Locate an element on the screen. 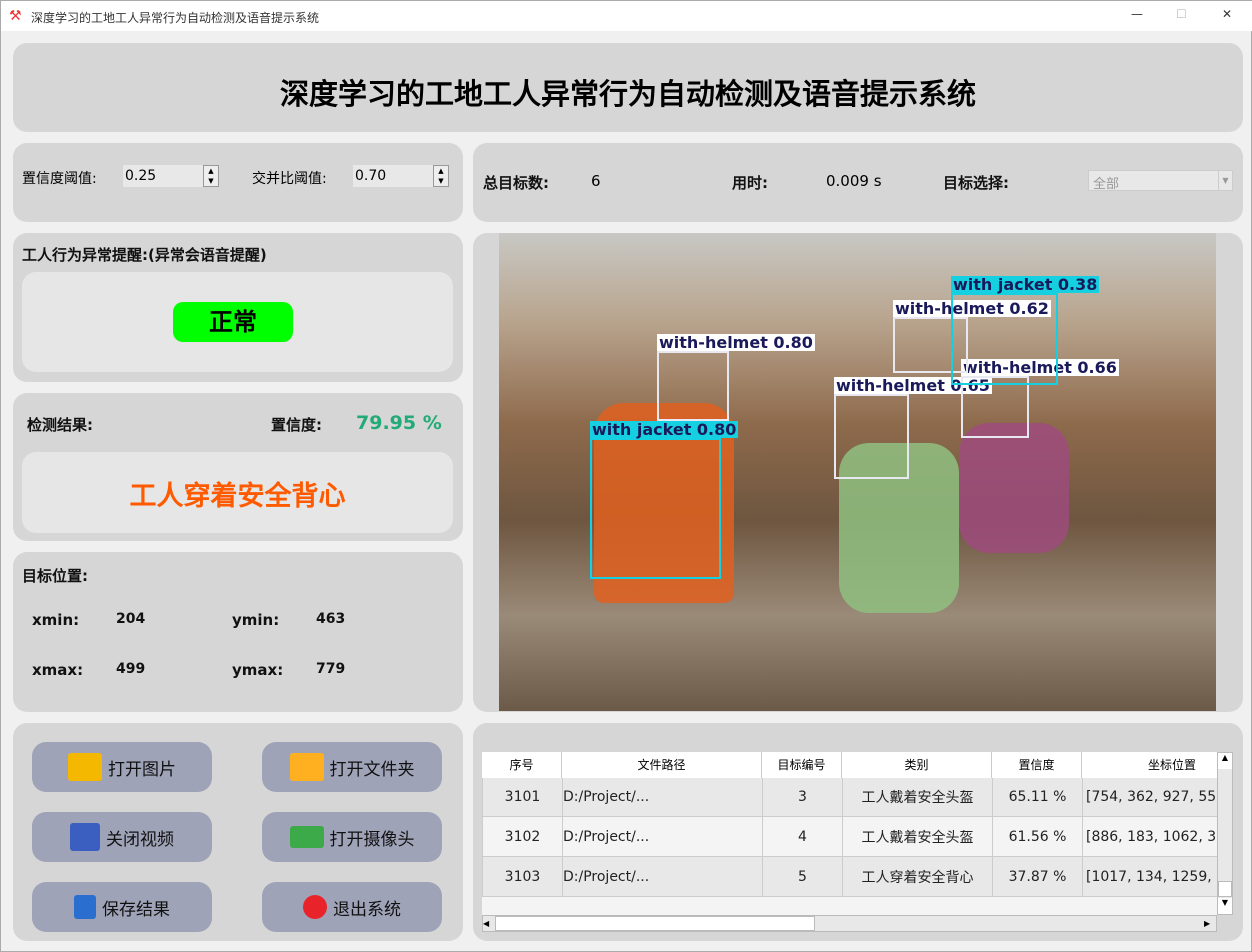 This screenshot has height=952, width=1252. conf-threshold-label: 置信度阈值: is located at coordinates (59, 179).